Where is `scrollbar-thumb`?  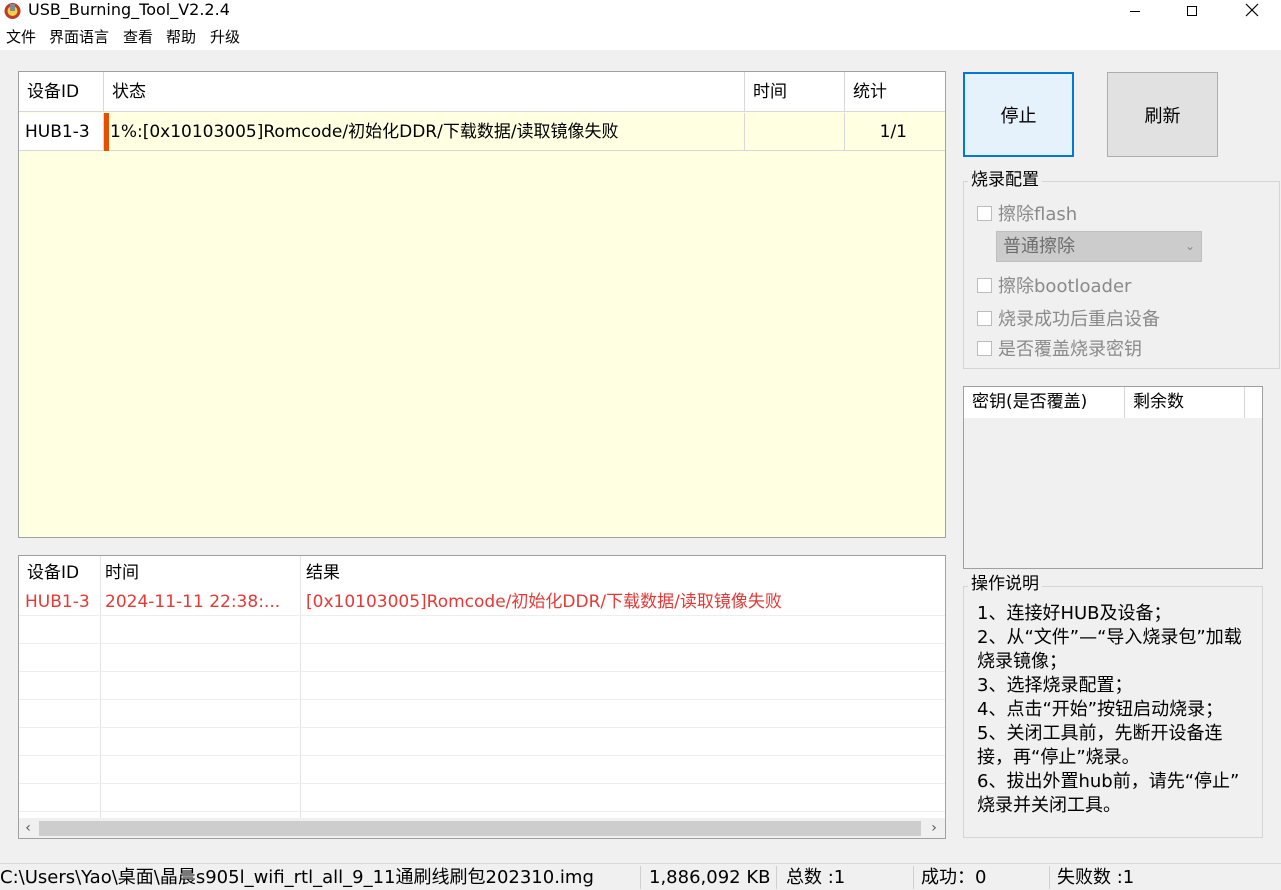 scrollbar-thumb is located at coordinates (480, 828).